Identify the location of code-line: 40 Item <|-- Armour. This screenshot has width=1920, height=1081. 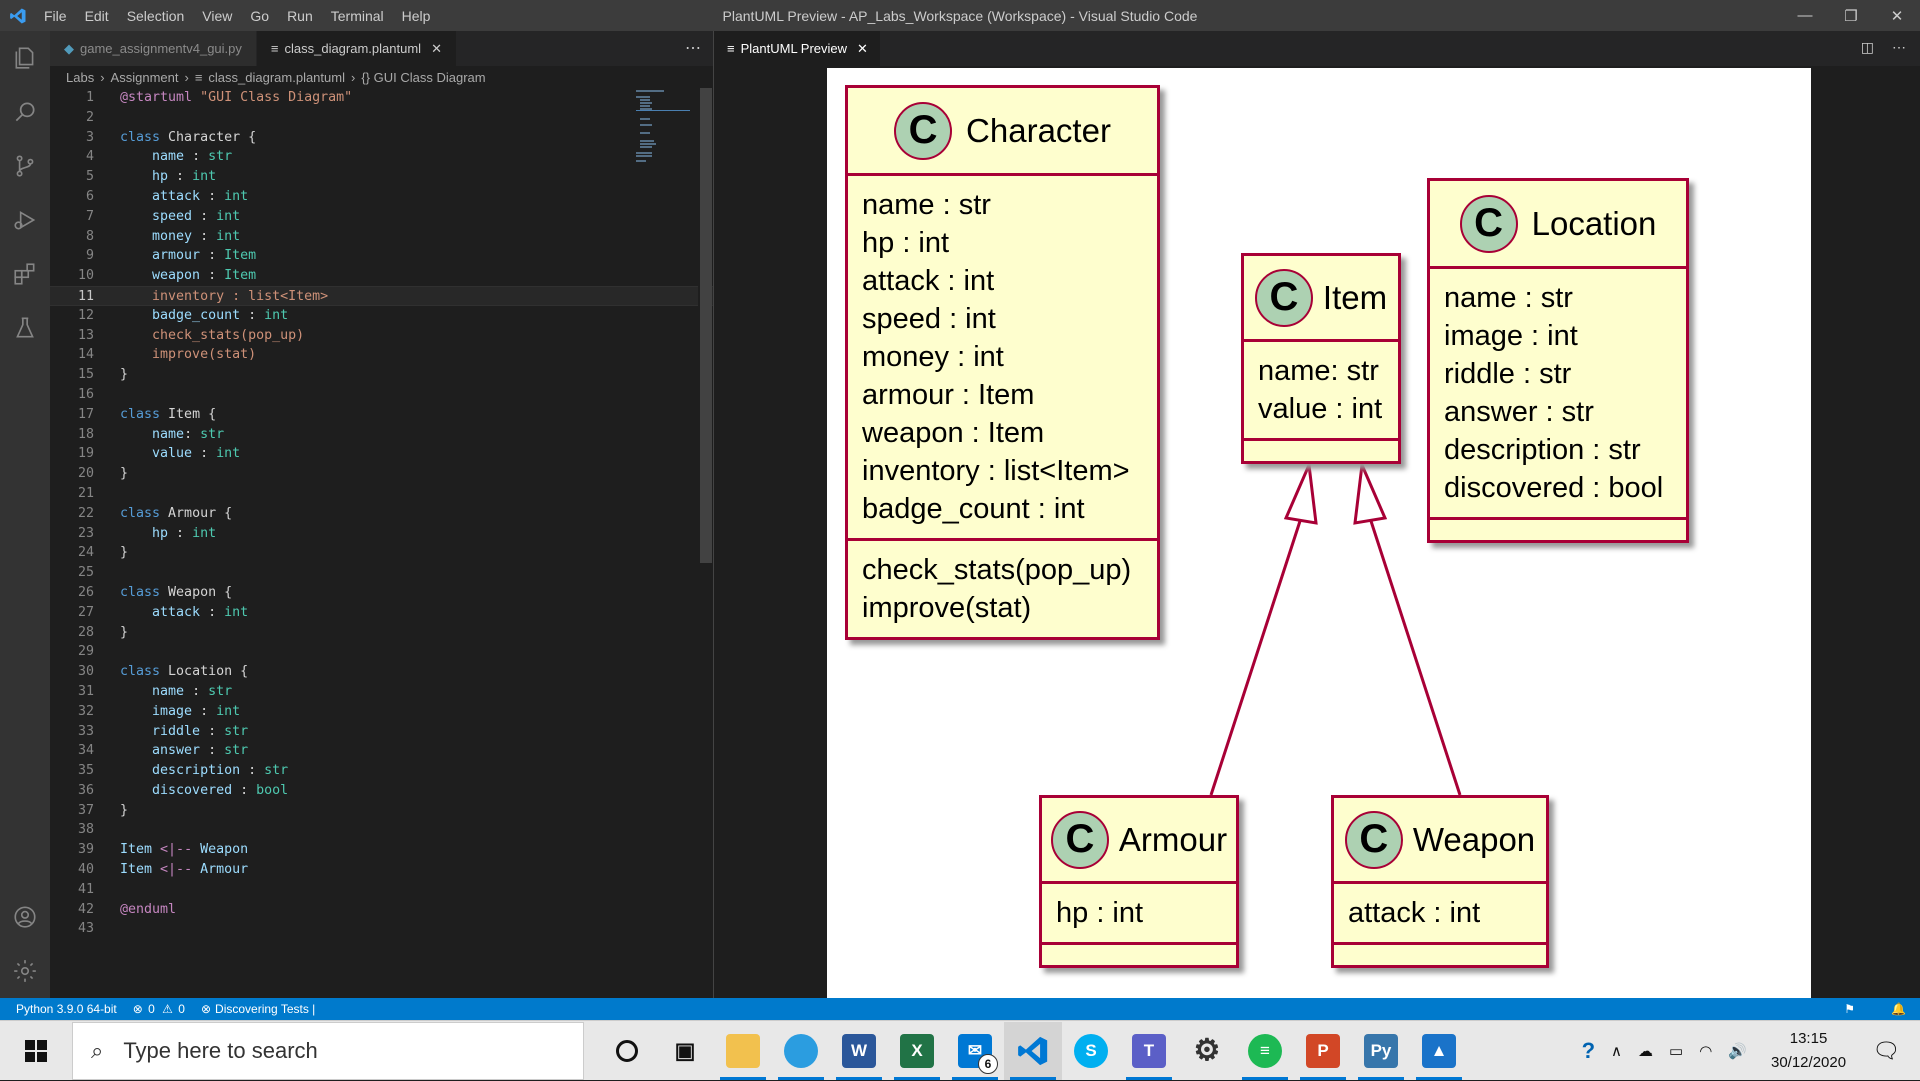
(381, 870).